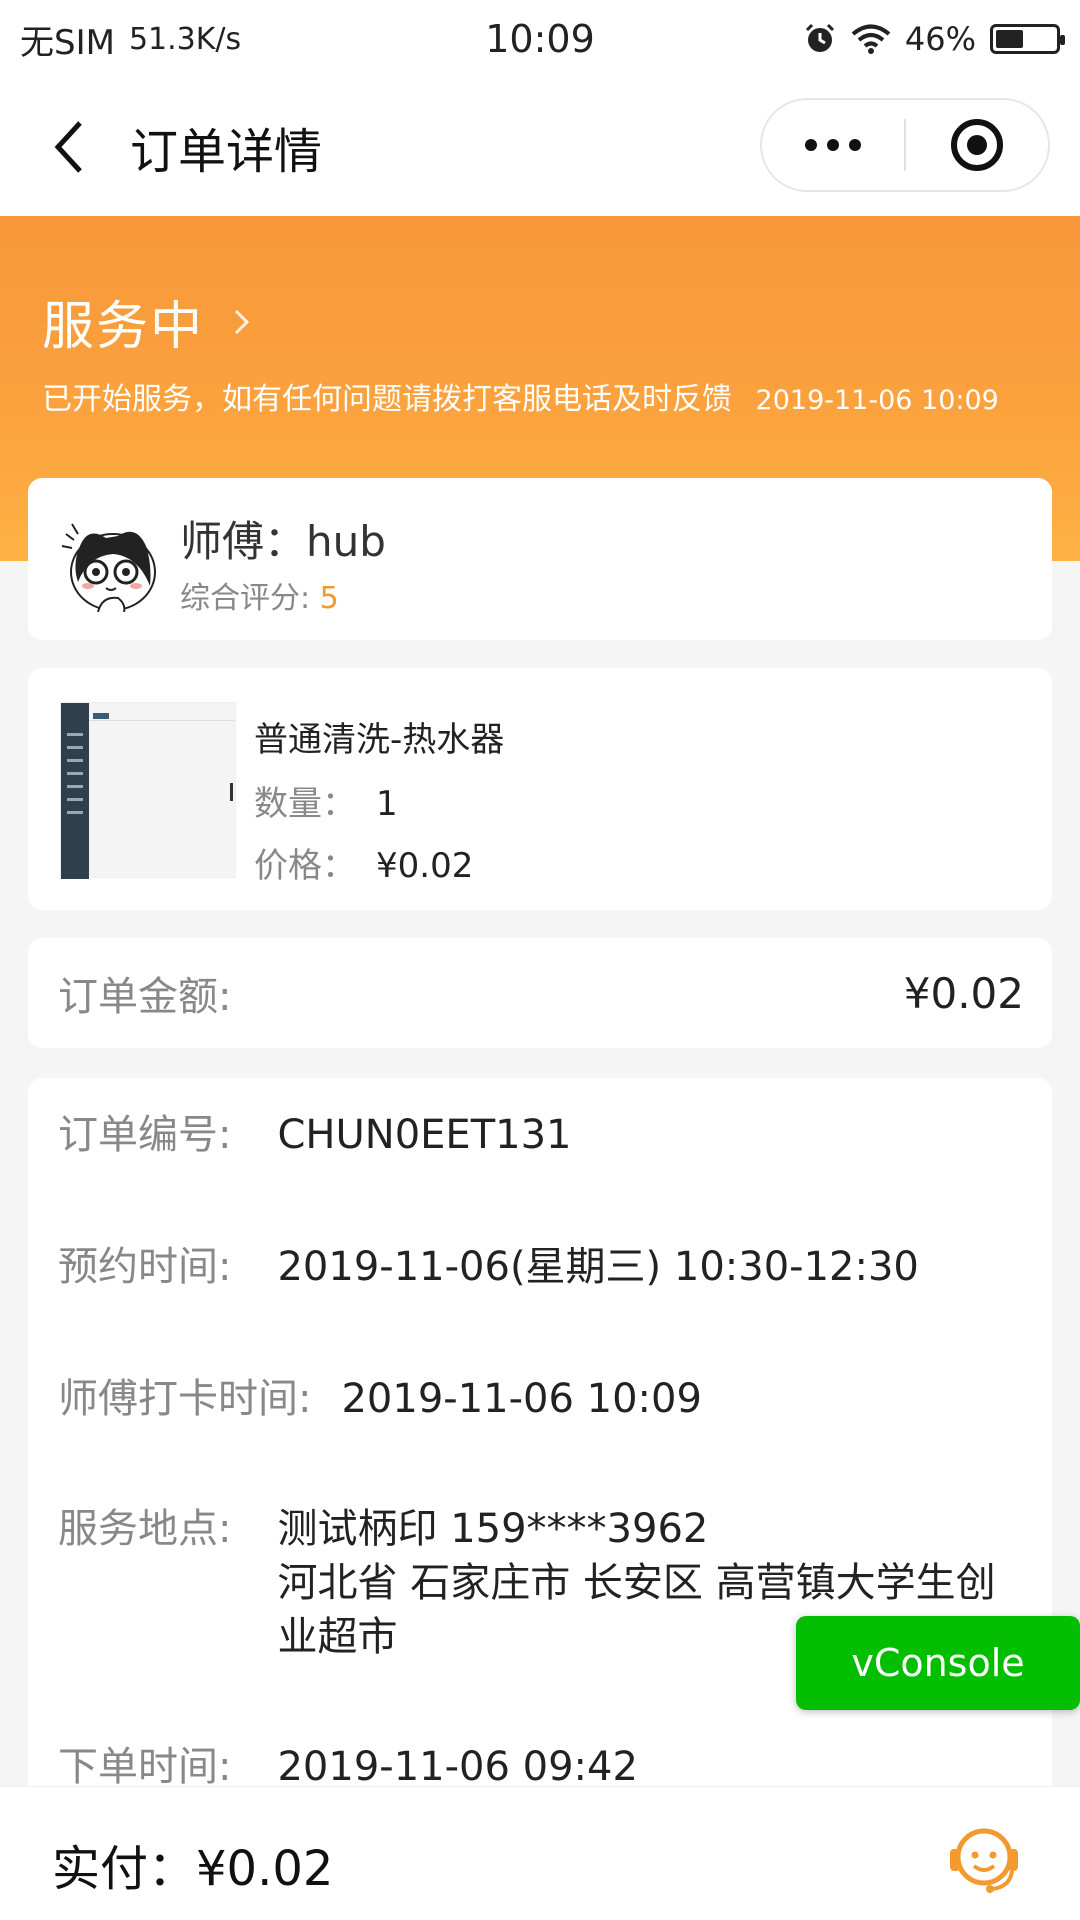  I want to click on detail-row-appointment: 预约时间: 2019-11-06(星期三) 10:30-12:30, so click(488, 1267).